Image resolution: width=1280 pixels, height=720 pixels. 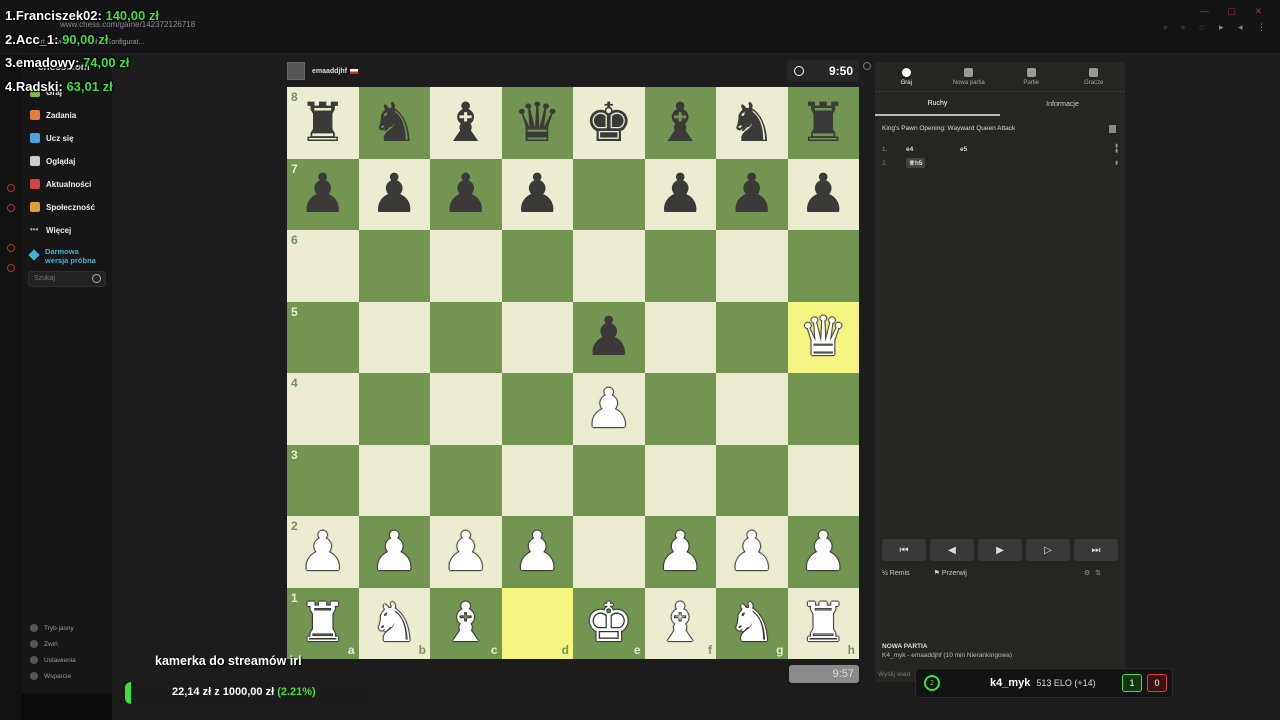 What do you see at coordinates (823, 123) in the screenshot?
I see `square-h8: ♜` at bounding box center [823, 123].